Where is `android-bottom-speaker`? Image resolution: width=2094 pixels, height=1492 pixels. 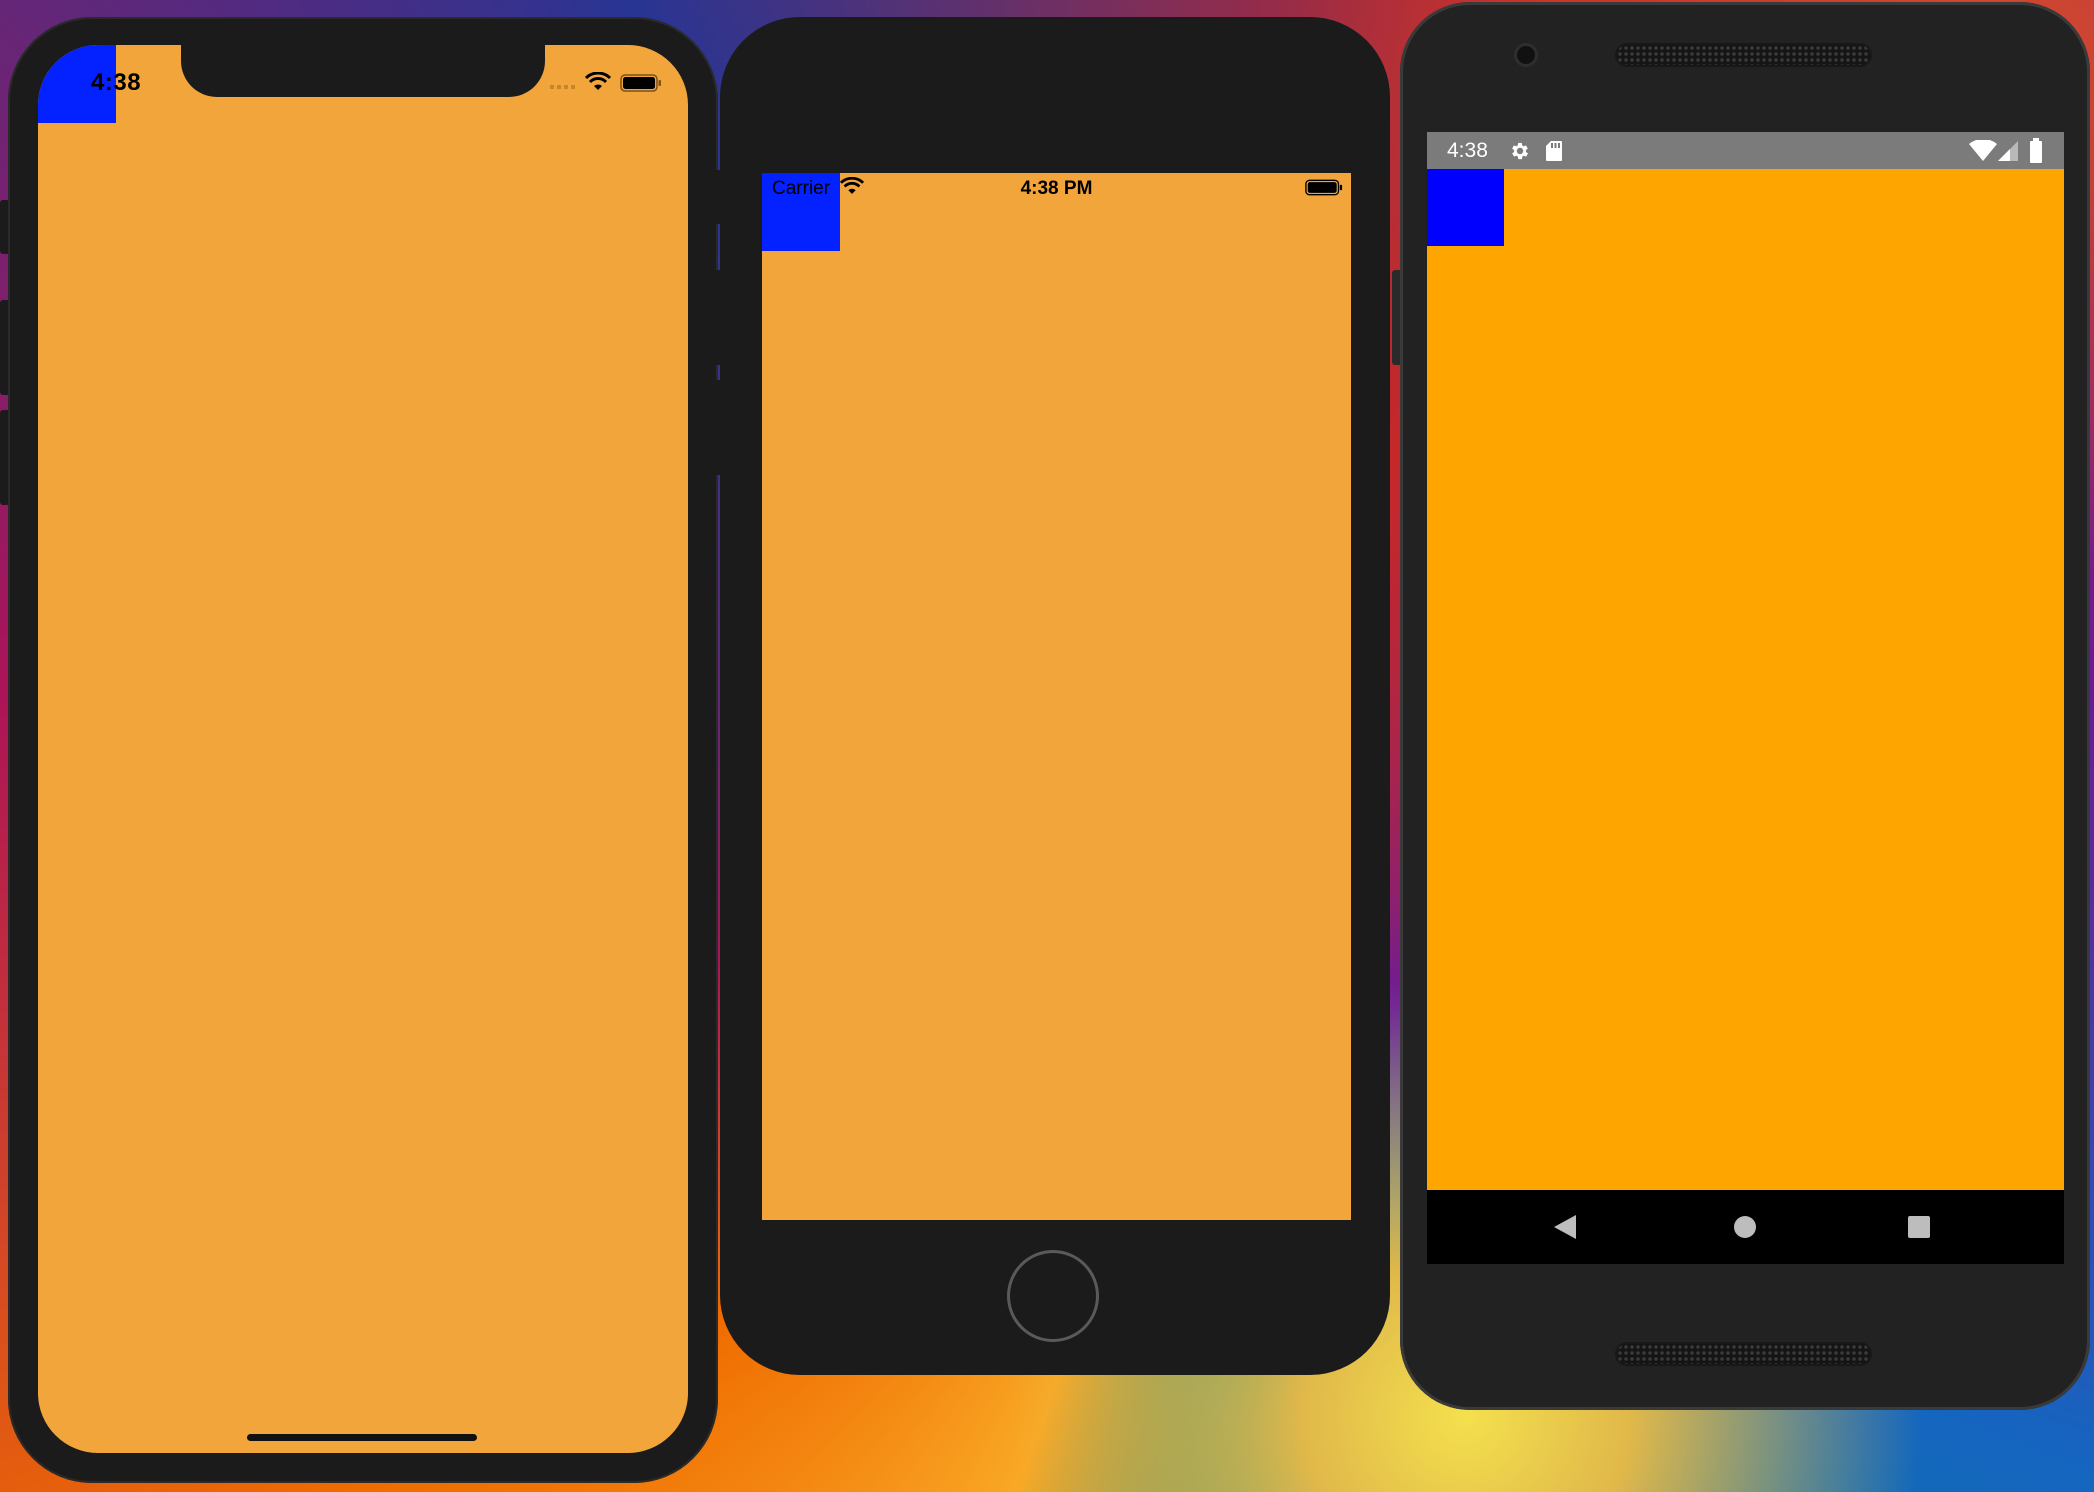 android-bottom-speaker is located at coordinates (1743, 1354).